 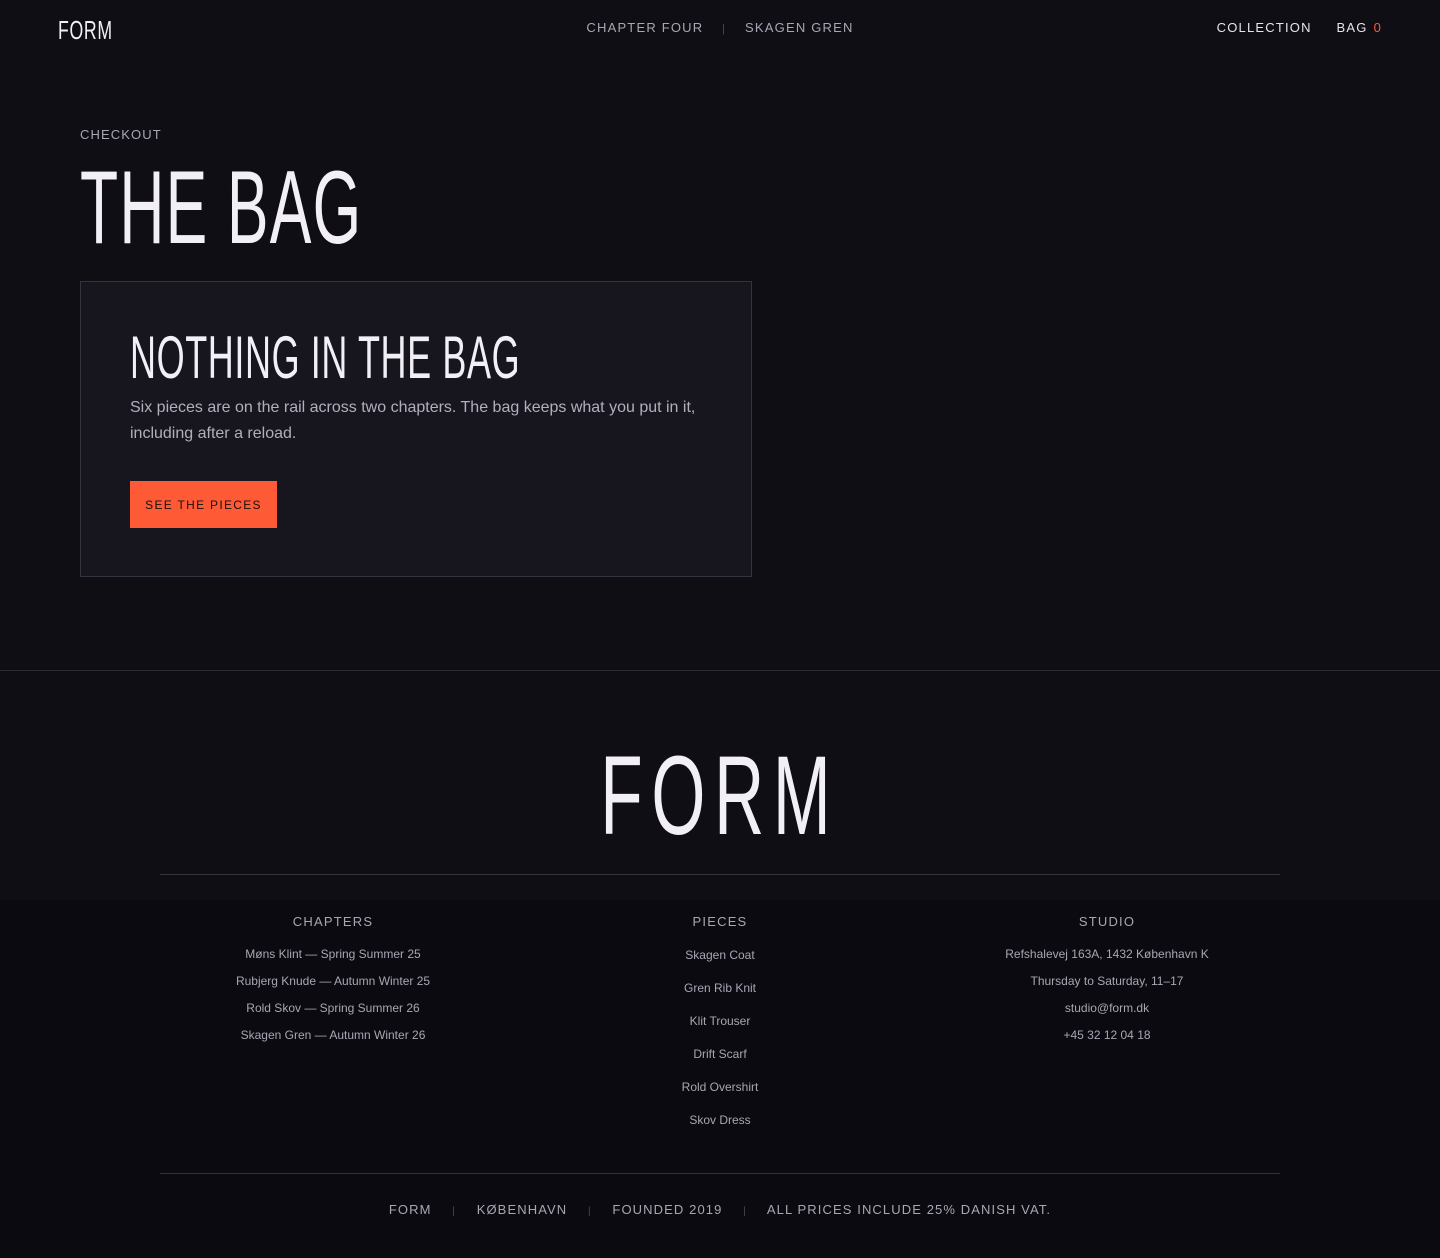 What do you see at coordinates (221, 208) in the screenshot?
I see `page-title: THE BAG` at bounding box center [221, 208].